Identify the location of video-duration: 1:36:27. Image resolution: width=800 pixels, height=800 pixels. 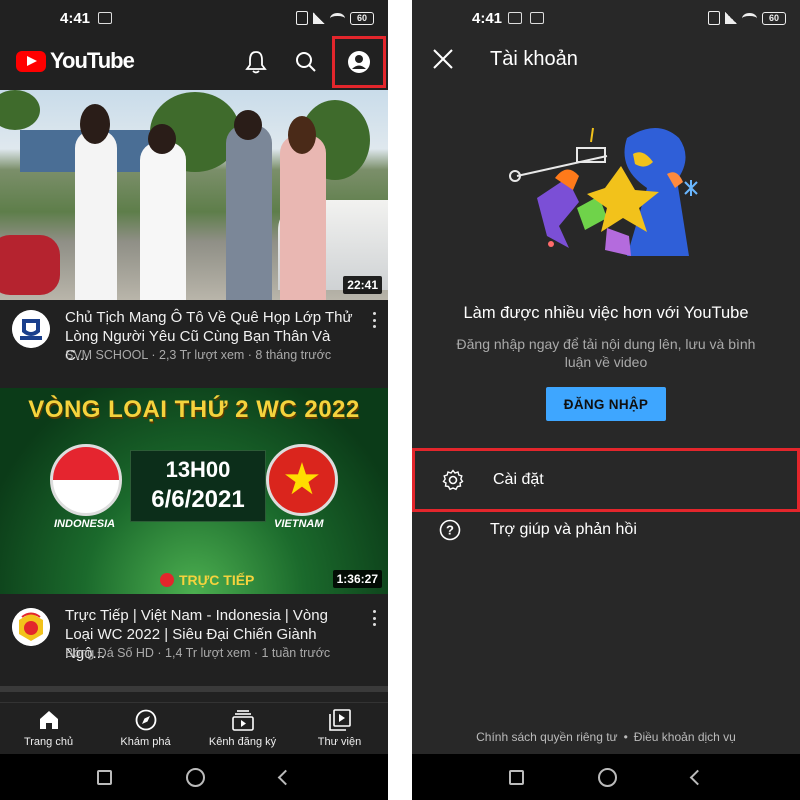
(357, 579).